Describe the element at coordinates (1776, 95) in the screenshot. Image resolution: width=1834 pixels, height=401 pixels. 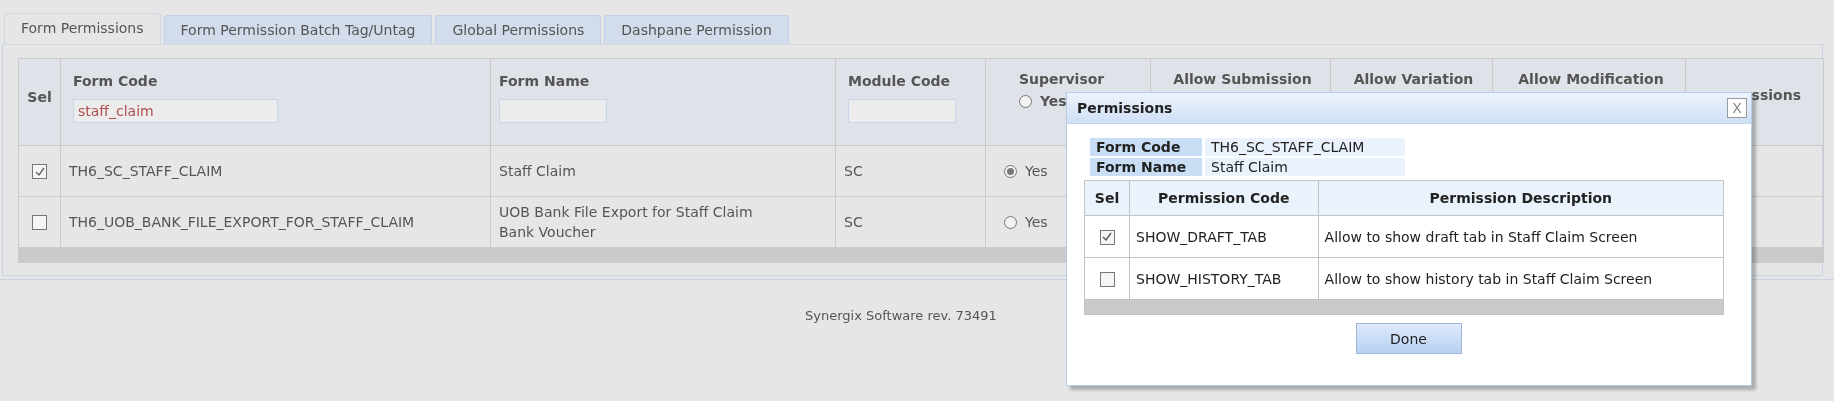
I see `column-header: ssions` at that location.